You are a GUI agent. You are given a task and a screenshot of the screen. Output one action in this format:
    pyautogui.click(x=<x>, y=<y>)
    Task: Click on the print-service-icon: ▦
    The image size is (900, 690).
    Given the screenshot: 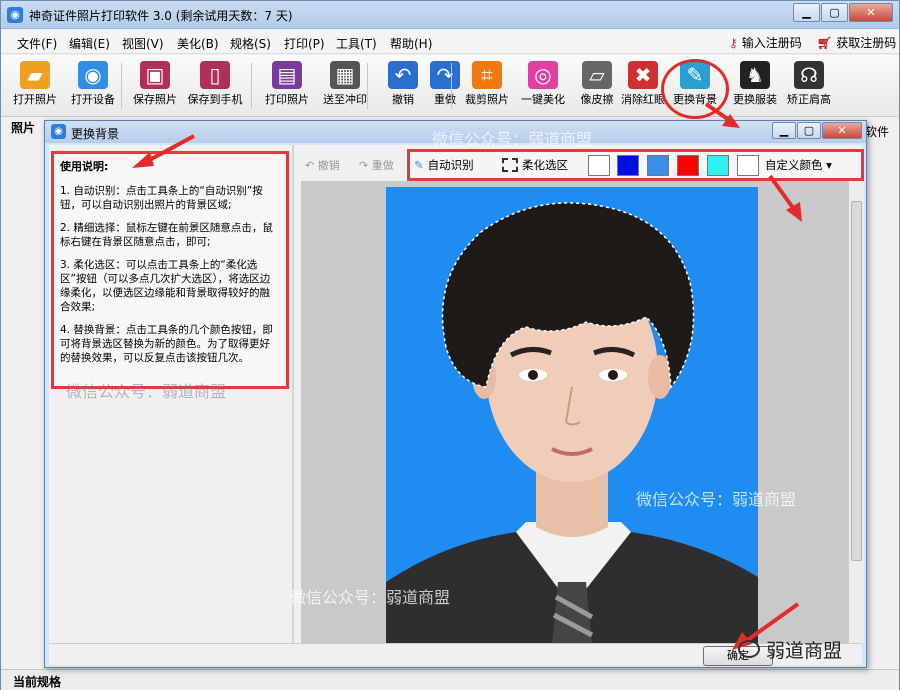 What is the action you would take?
    pyautogui.click(x=345, y=75)
    